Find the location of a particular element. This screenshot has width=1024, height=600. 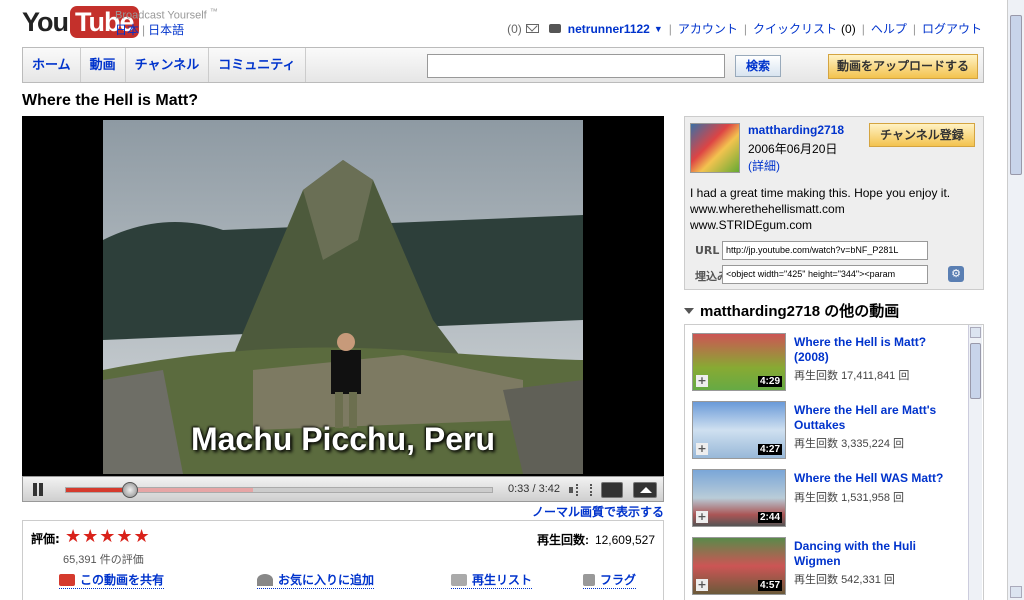

url-field: http://jp.youtube.com/watch?v=bNF_P281L is located at coordinates (825, 250).